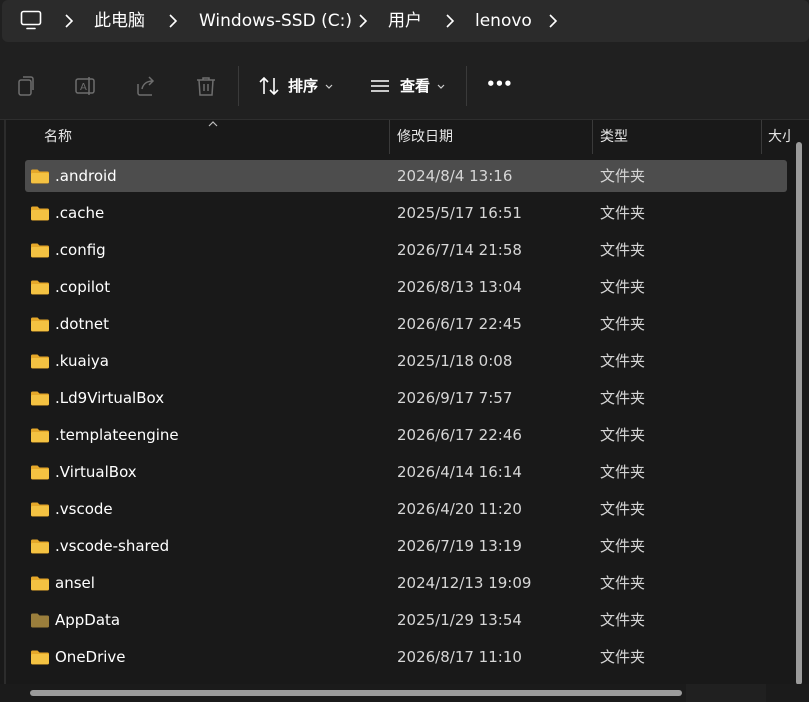 The width and height of the screenshot is (809, 702). Describe the element at coordinates (84, 509) in the screenshot. I see `file-name: .vscode` at that location.